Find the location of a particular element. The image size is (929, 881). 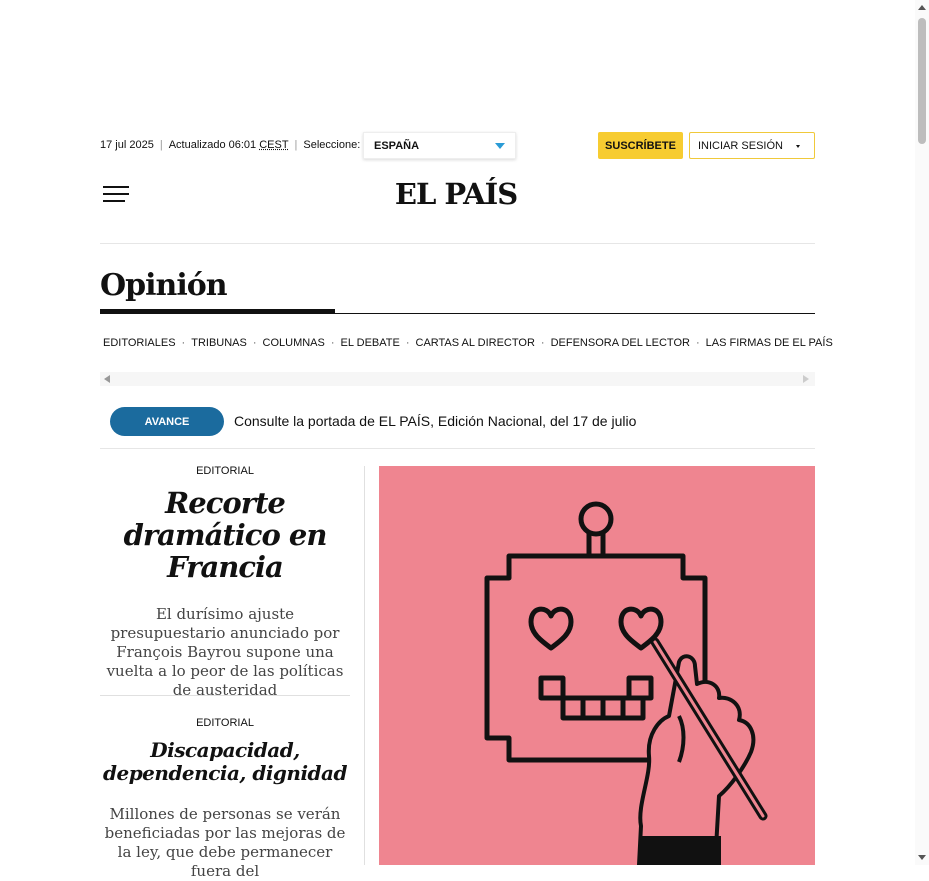

article-headline: Discapacidad, dependencia, dignidad is located at coordinates (225, 762).